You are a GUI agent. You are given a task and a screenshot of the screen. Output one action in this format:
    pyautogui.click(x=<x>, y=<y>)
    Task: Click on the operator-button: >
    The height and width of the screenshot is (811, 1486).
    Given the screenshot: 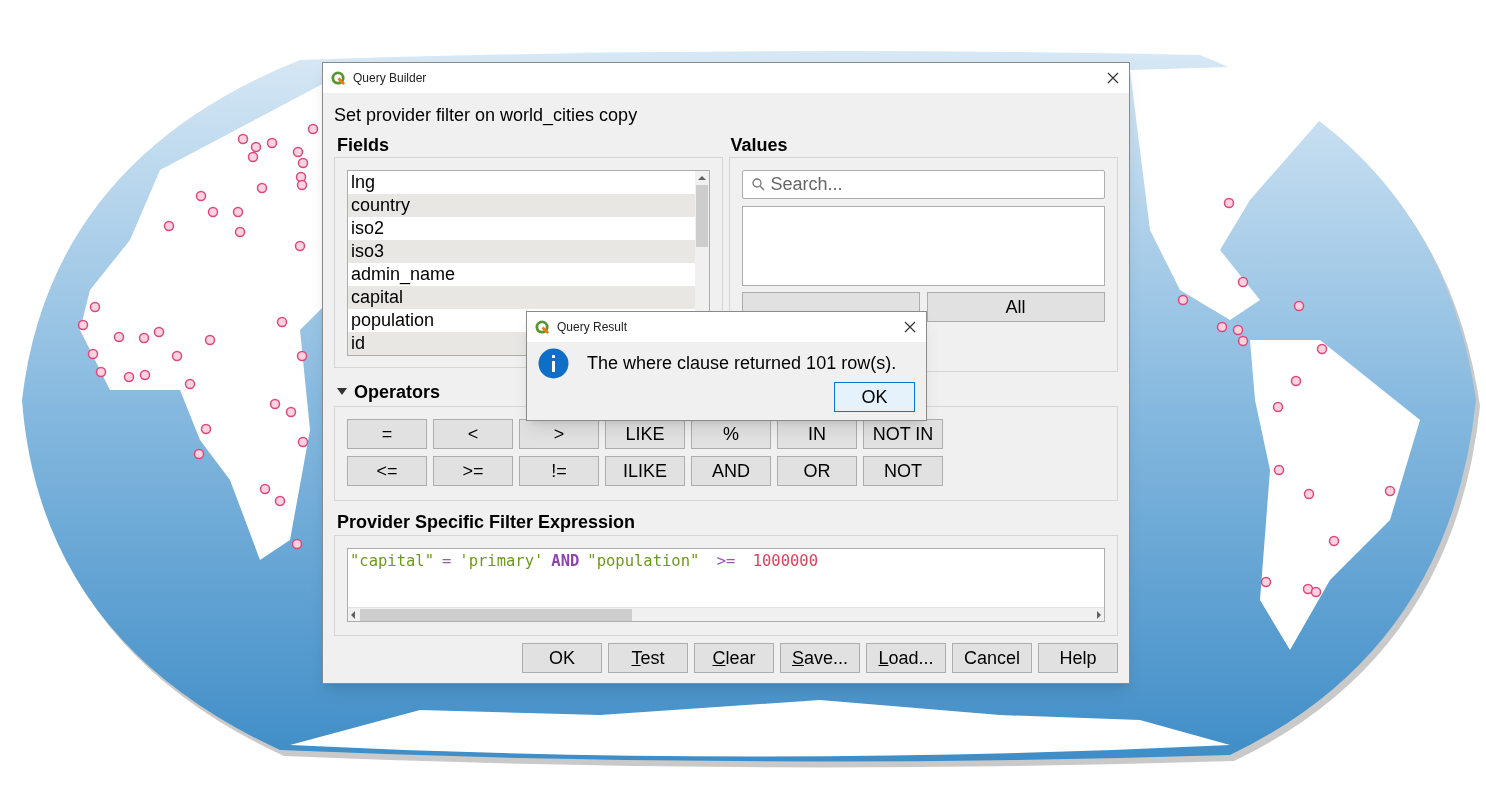 What is the action you would take?
    pyautogui.click(x=559, y=434)
    